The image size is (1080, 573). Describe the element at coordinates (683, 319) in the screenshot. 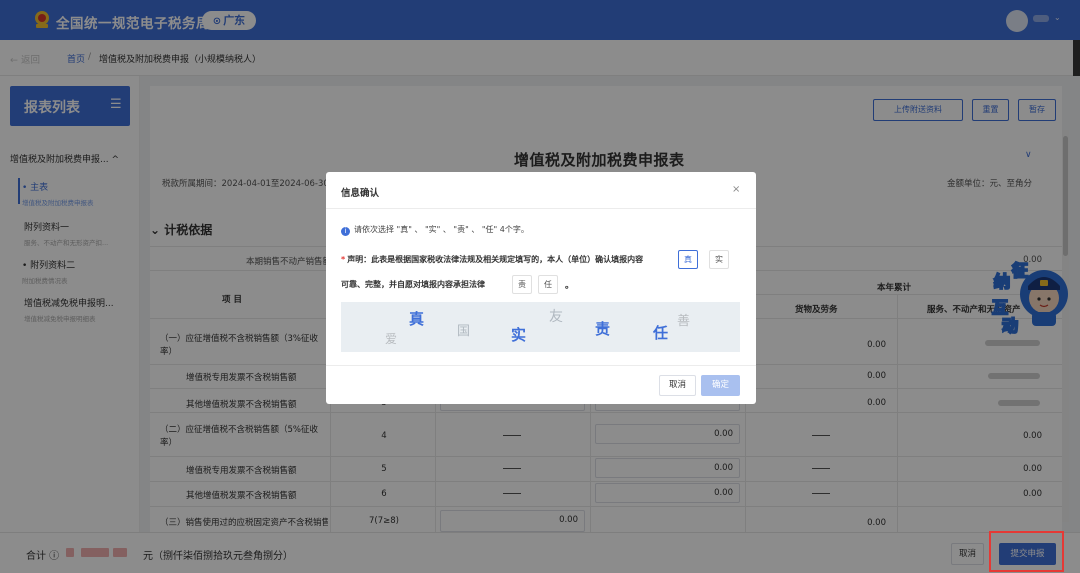

I see `captcha-char: 善` at that location.